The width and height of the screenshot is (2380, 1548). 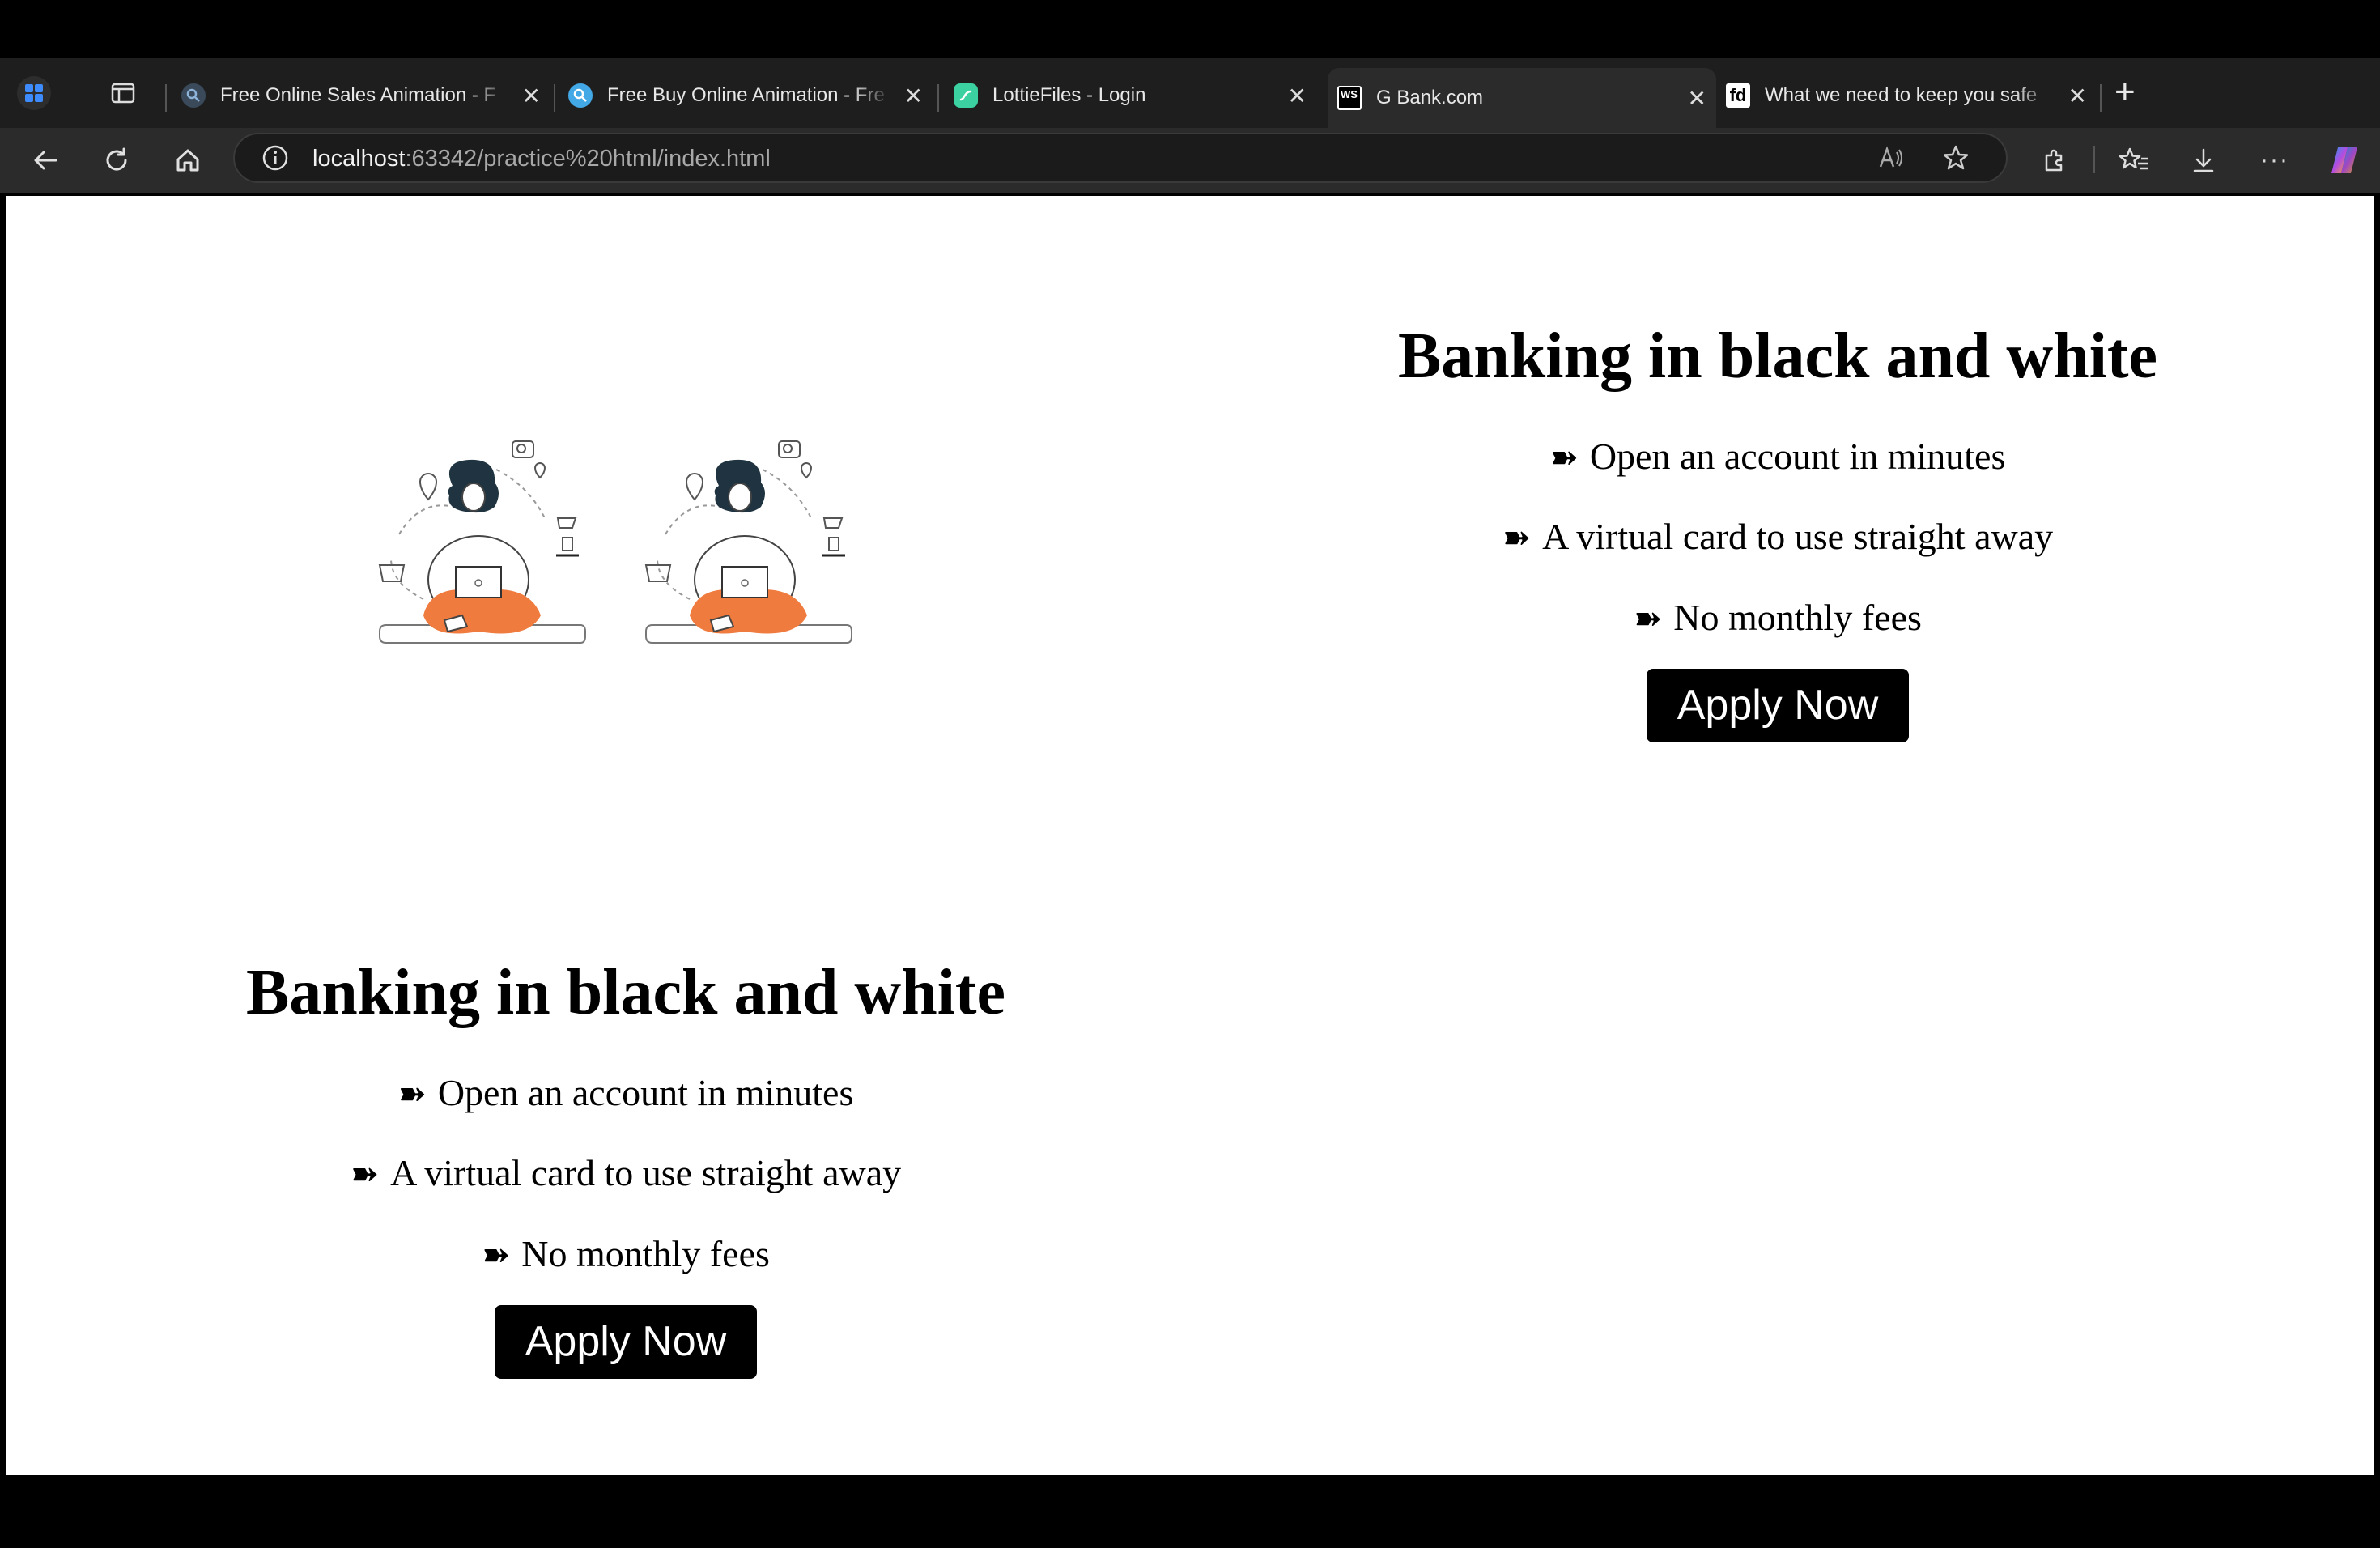 What do you see at coordinates (1738, 96) in the screenshot?
I see `fd-icon: fd` at bounding box center [1738, 96].